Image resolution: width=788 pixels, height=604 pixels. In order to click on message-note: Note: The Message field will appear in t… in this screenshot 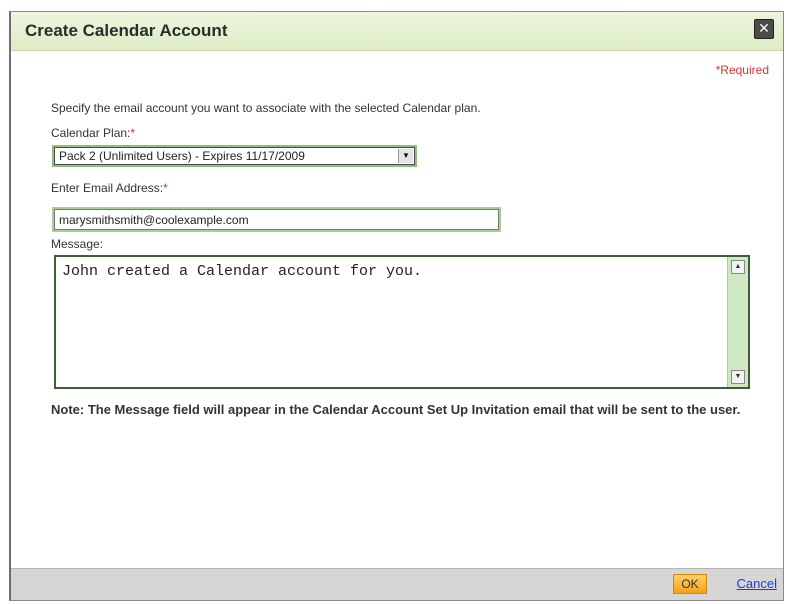, I will do `click(396, 409)`.